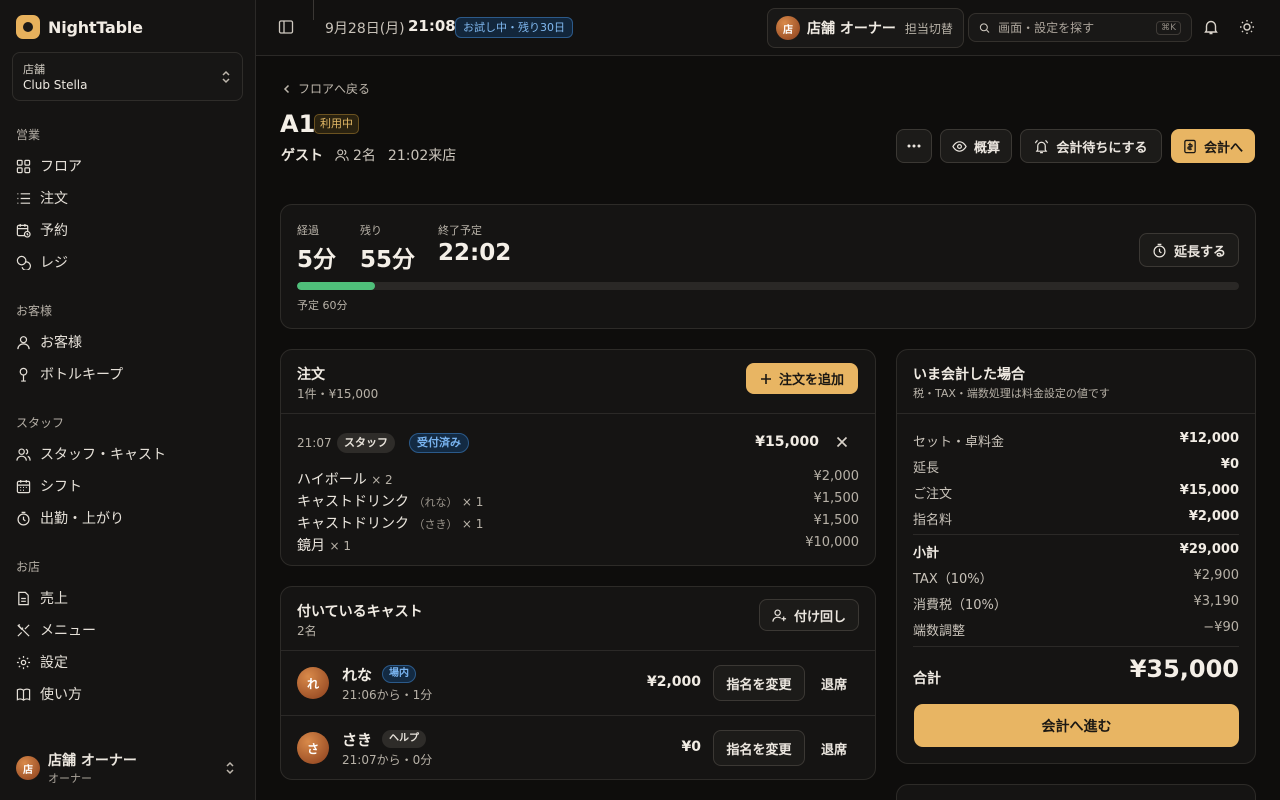 The height and width of the screenshot is (800, 1280). I want to click on checkout-button: 会計へ, so click(1213, 146).